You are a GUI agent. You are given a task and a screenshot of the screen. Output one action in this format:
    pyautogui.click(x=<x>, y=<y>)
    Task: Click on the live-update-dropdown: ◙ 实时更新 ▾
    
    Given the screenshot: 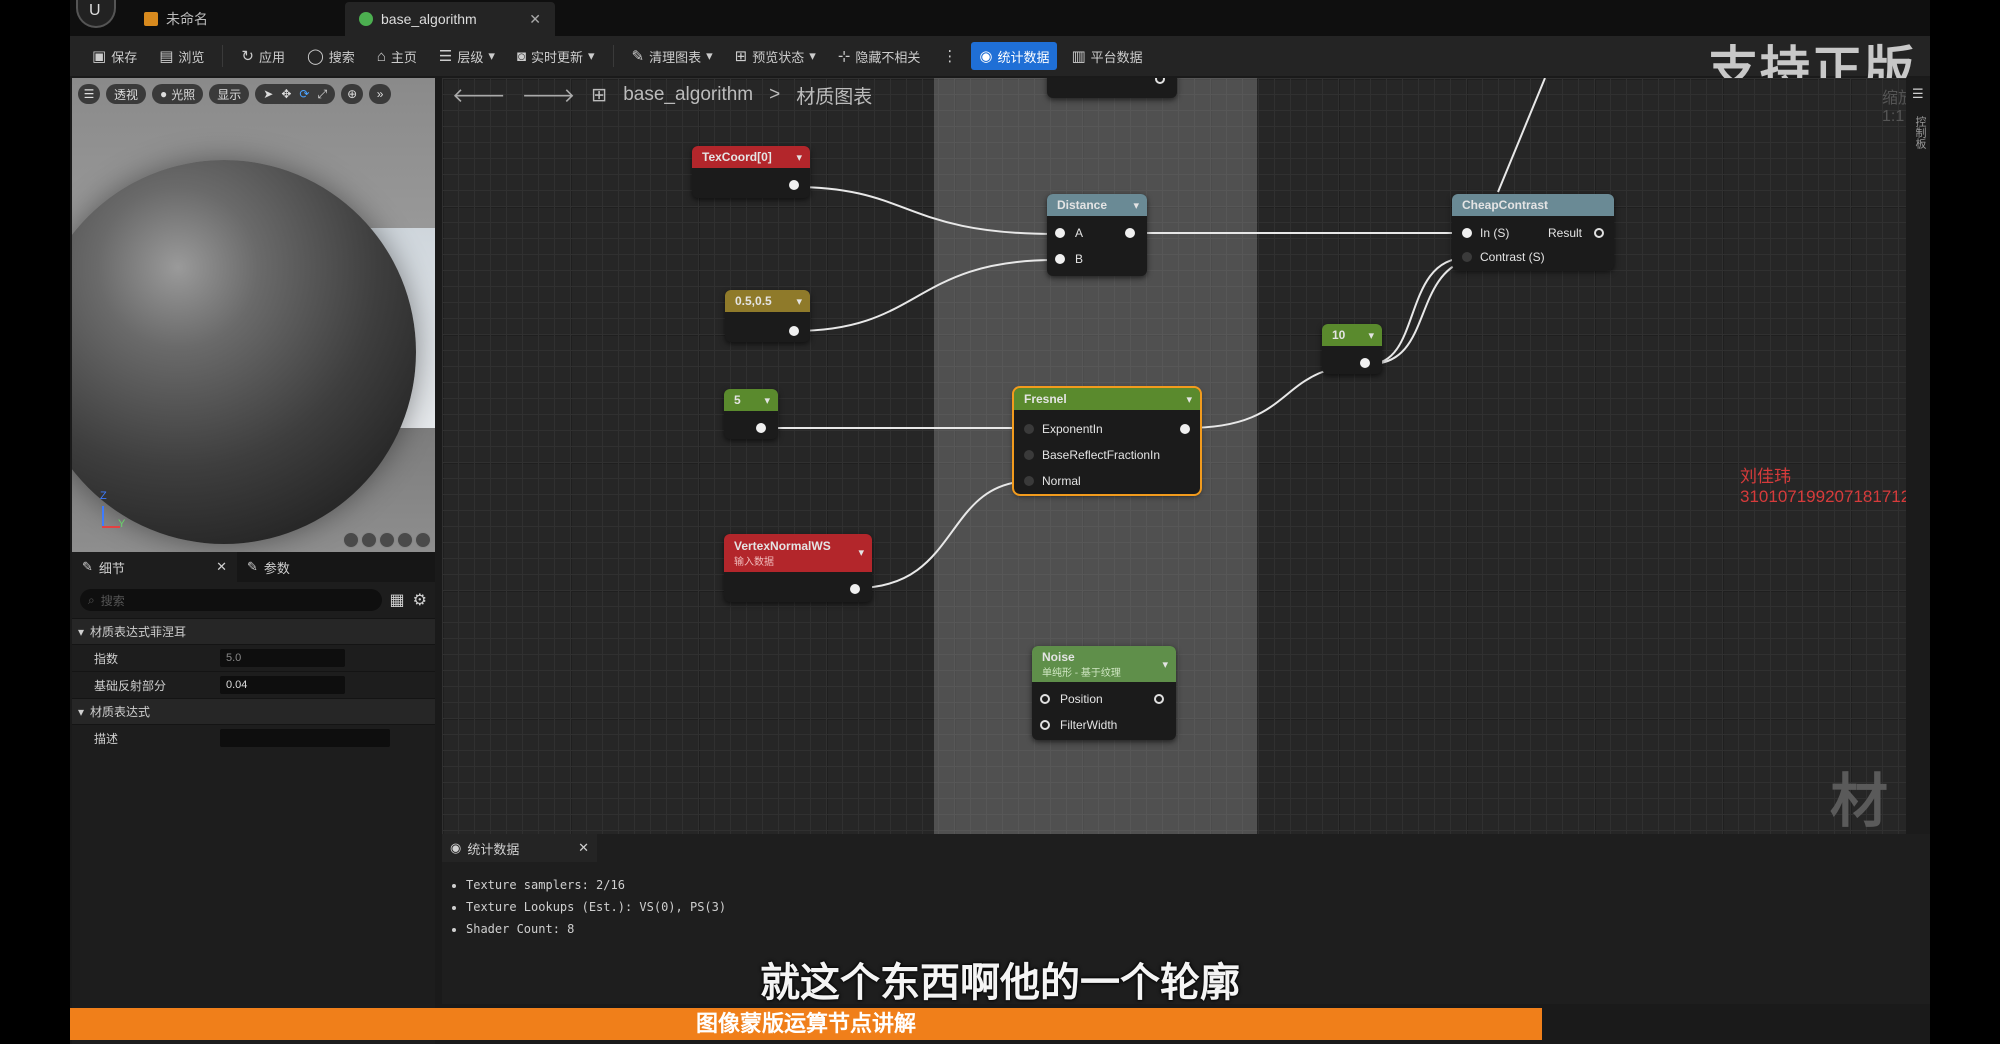 What is the action you would take?
    pyautogui.click(x=556, y=56)
    